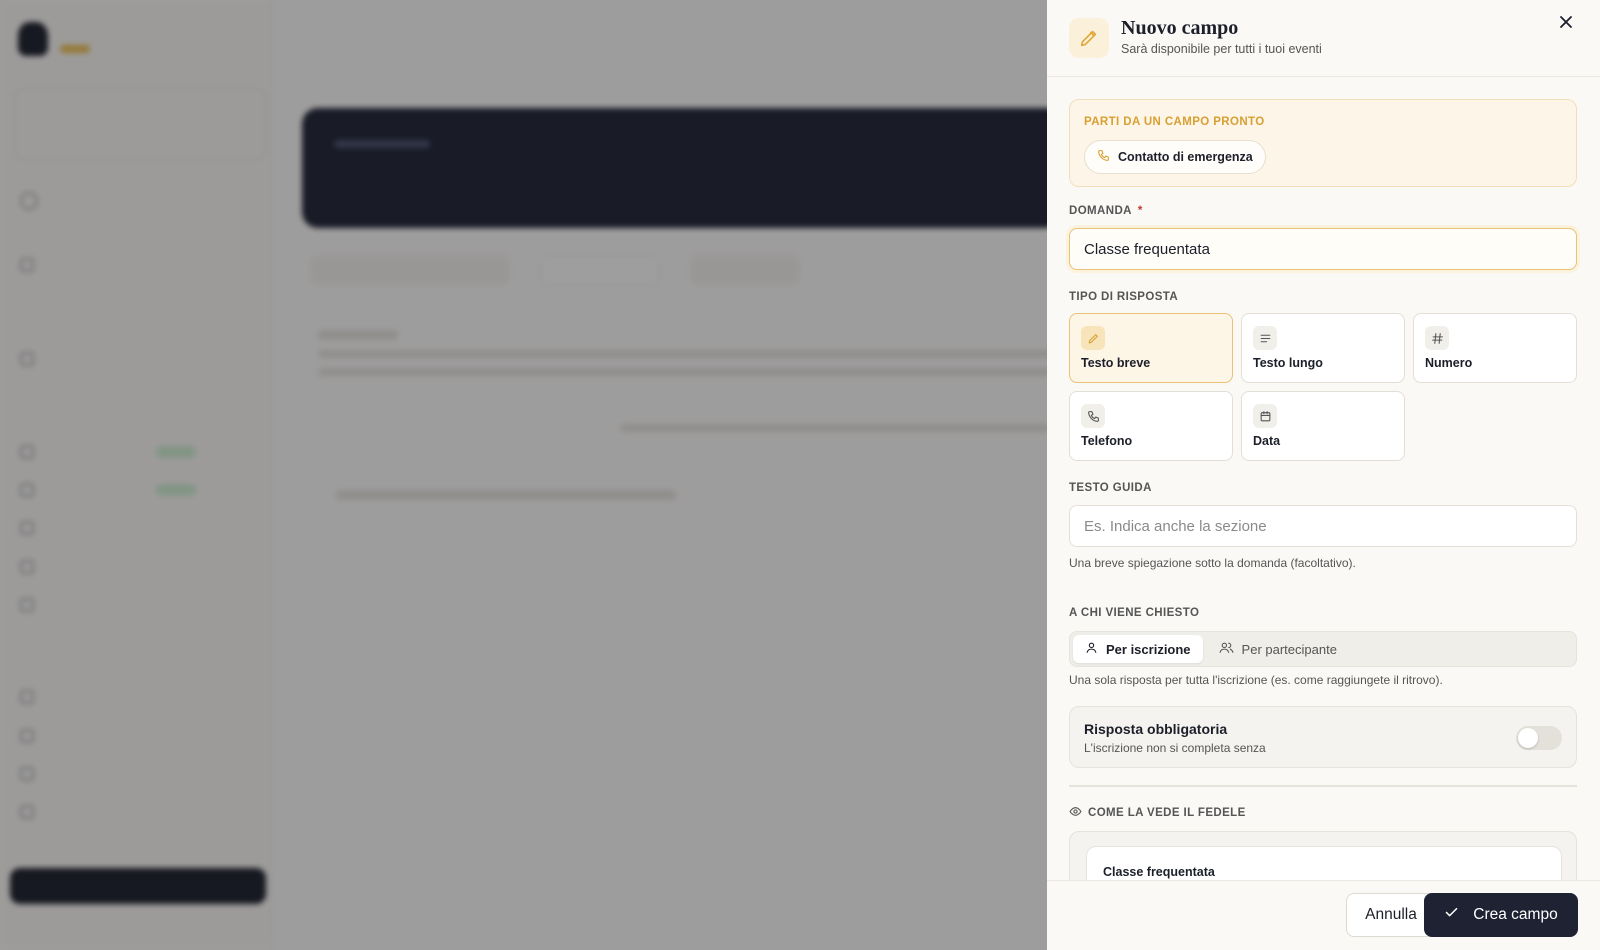  I want to click on preset-label: PARTI DA UN CAMPO PRONTO, so click(1174, 122).